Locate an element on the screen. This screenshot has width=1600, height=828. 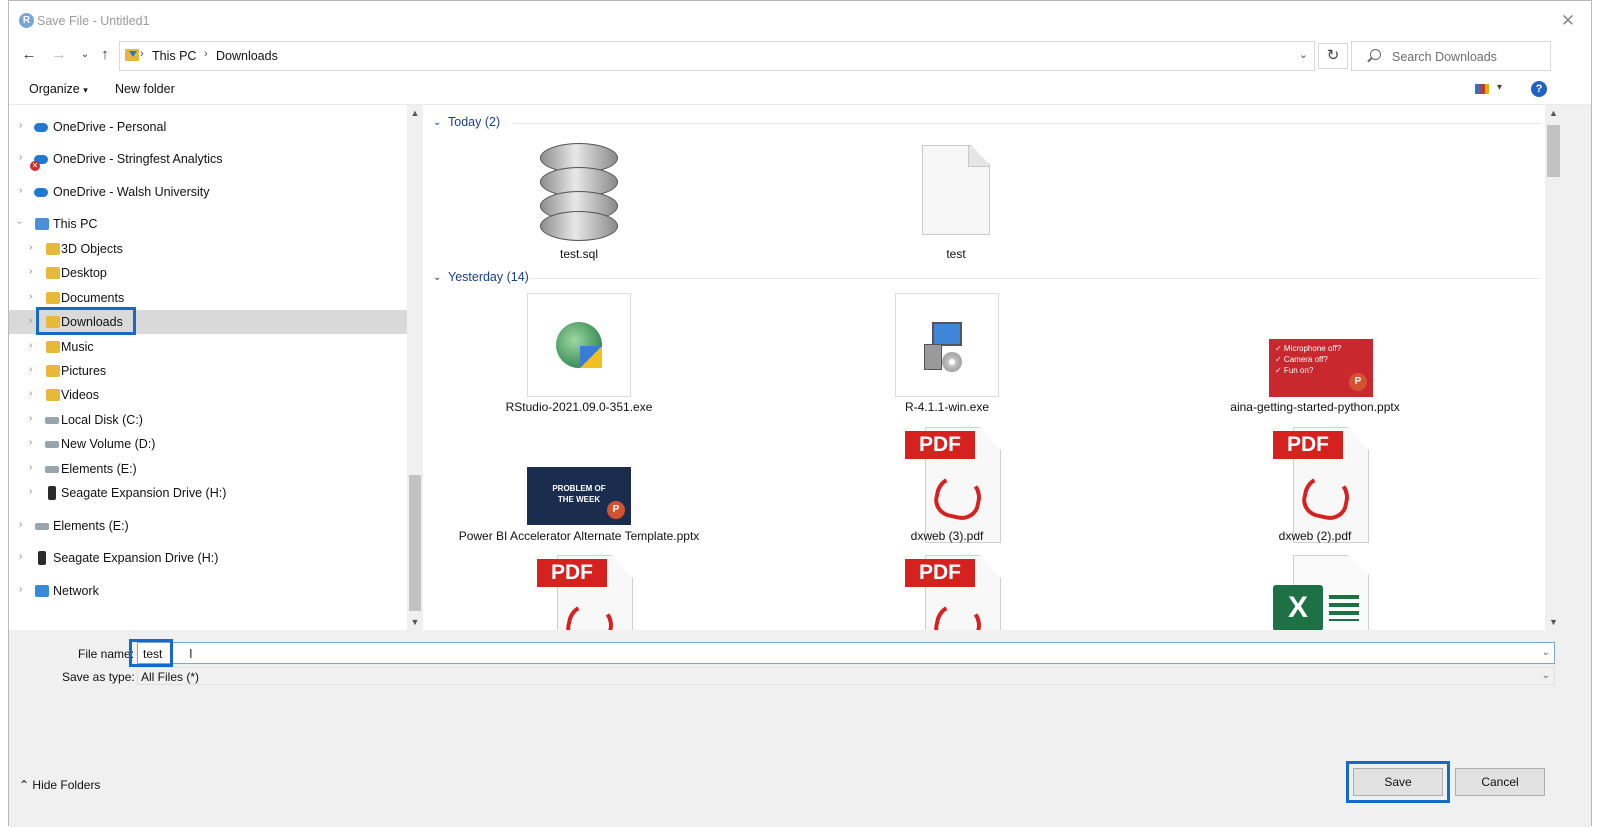
forward-arrow-icon: → is located at coordinates (59, 55).